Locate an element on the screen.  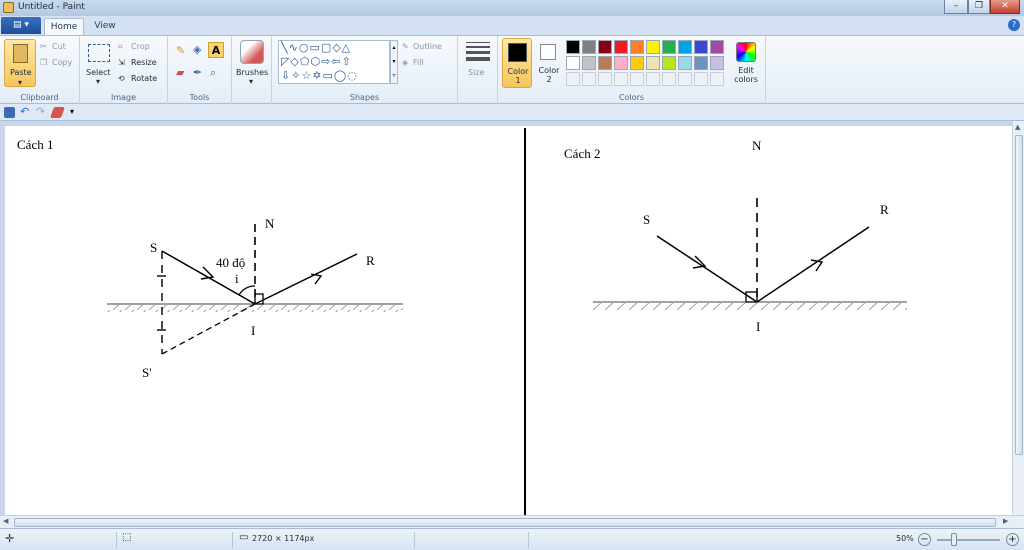
minimize-button: – is located at coordinates (956, 7).